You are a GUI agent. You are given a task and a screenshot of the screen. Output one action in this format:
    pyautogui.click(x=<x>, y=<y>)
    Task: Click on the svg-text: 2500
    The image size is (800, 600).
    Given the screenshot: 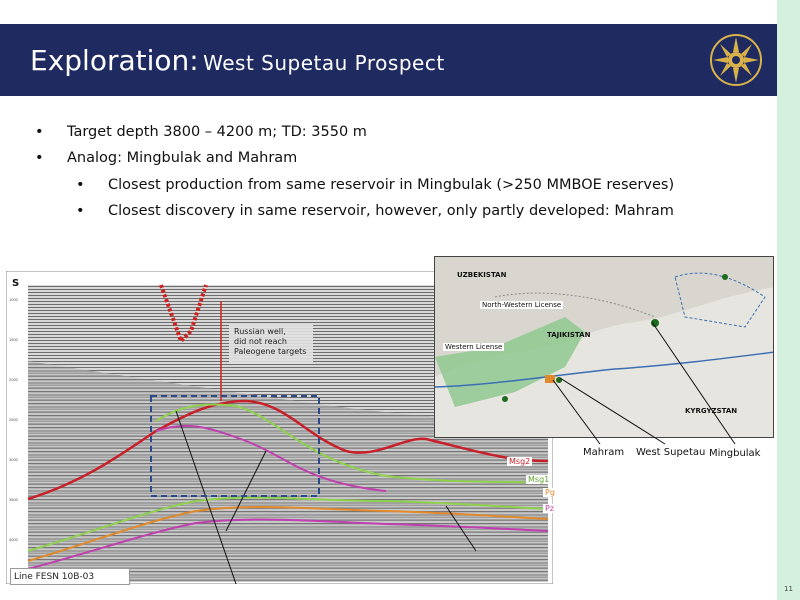 What is the action you would take?
    pyautogui.click(x=14, y=419)
    